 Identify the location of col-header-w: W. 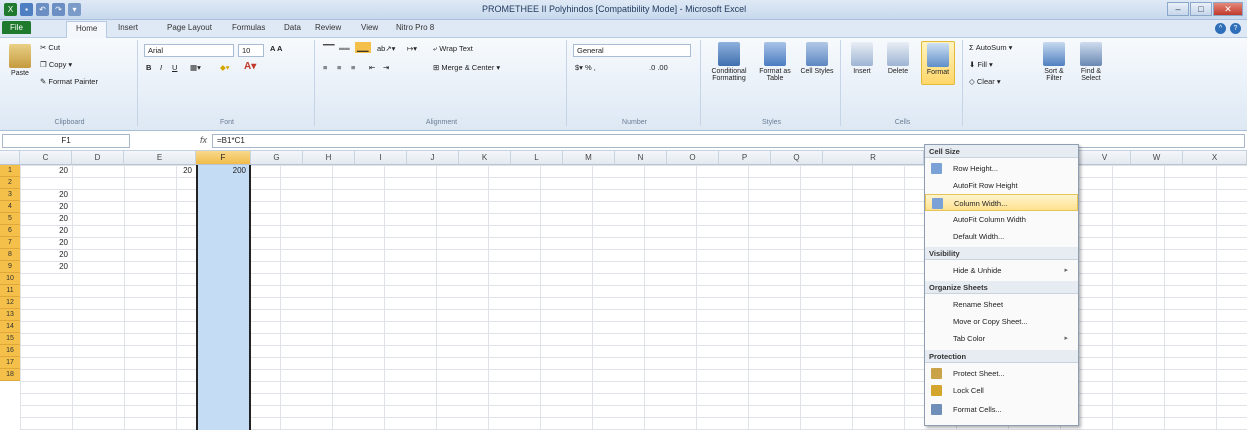
(1157, 158).